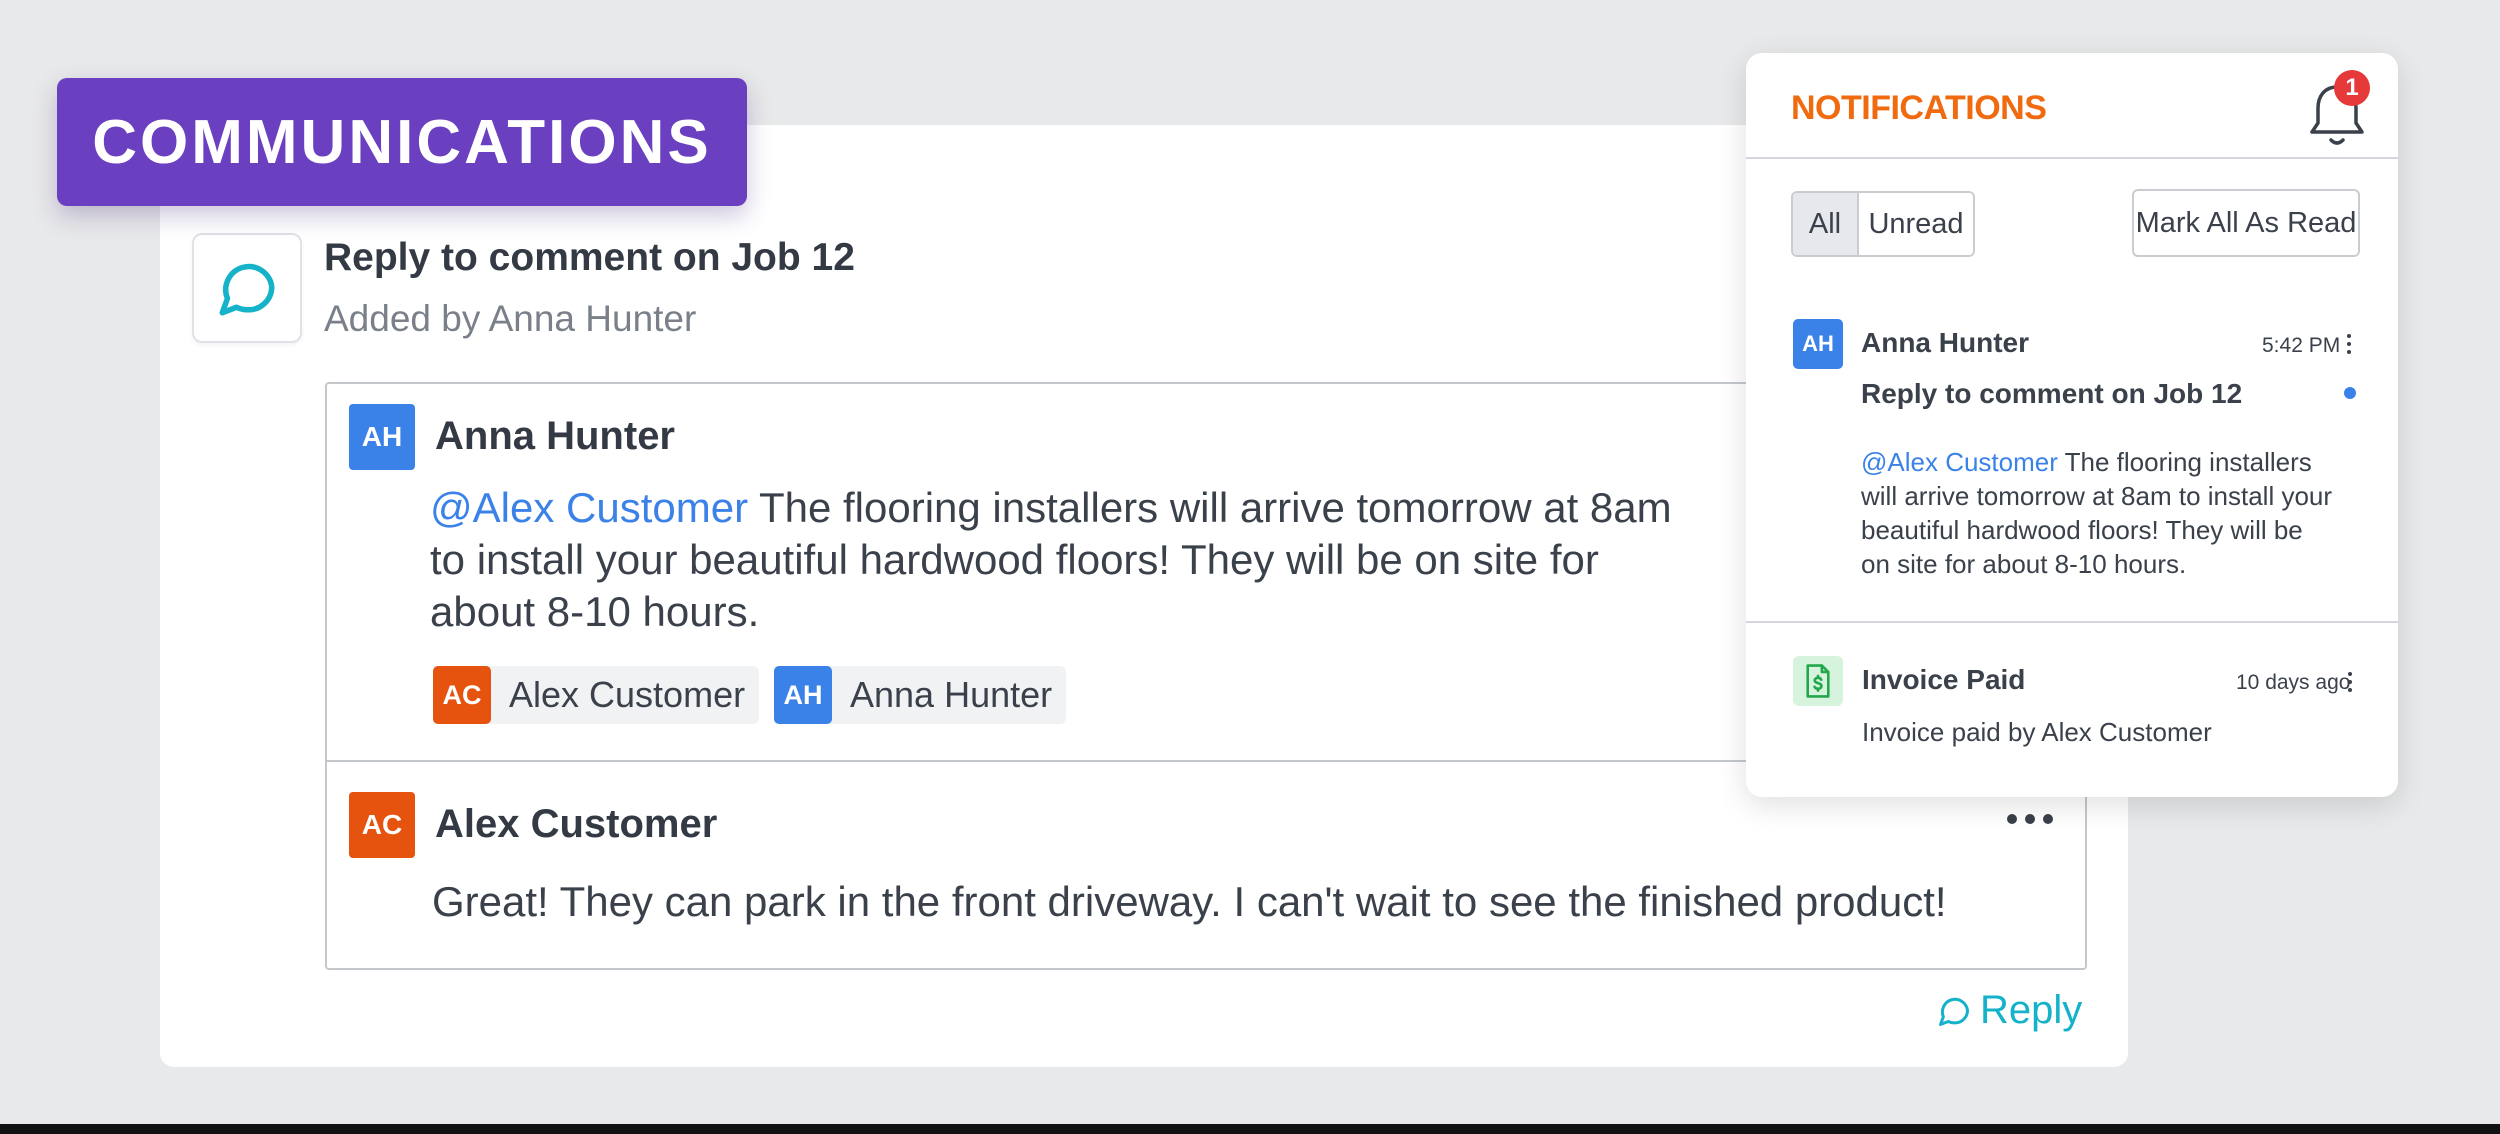 Image resolution: width=2500 pixels, height=1134 pixels. I want to click on notification-time: 5:42 PM, so click(2301, 345).